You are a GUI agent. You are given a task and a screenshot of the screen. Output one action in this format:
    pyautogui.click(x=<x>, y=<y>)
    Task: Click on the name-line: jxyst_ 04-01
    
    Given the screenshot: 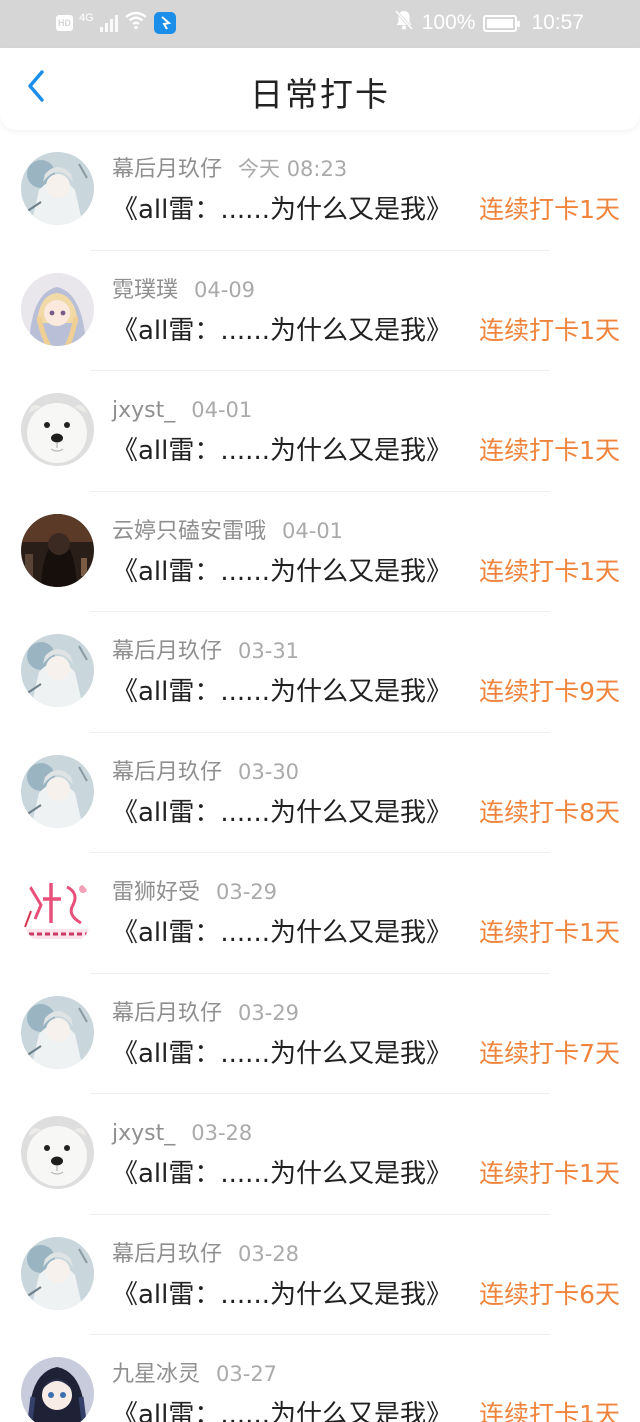 What is the action you would take?
    pyautogui.click(x=182, y=410)
    